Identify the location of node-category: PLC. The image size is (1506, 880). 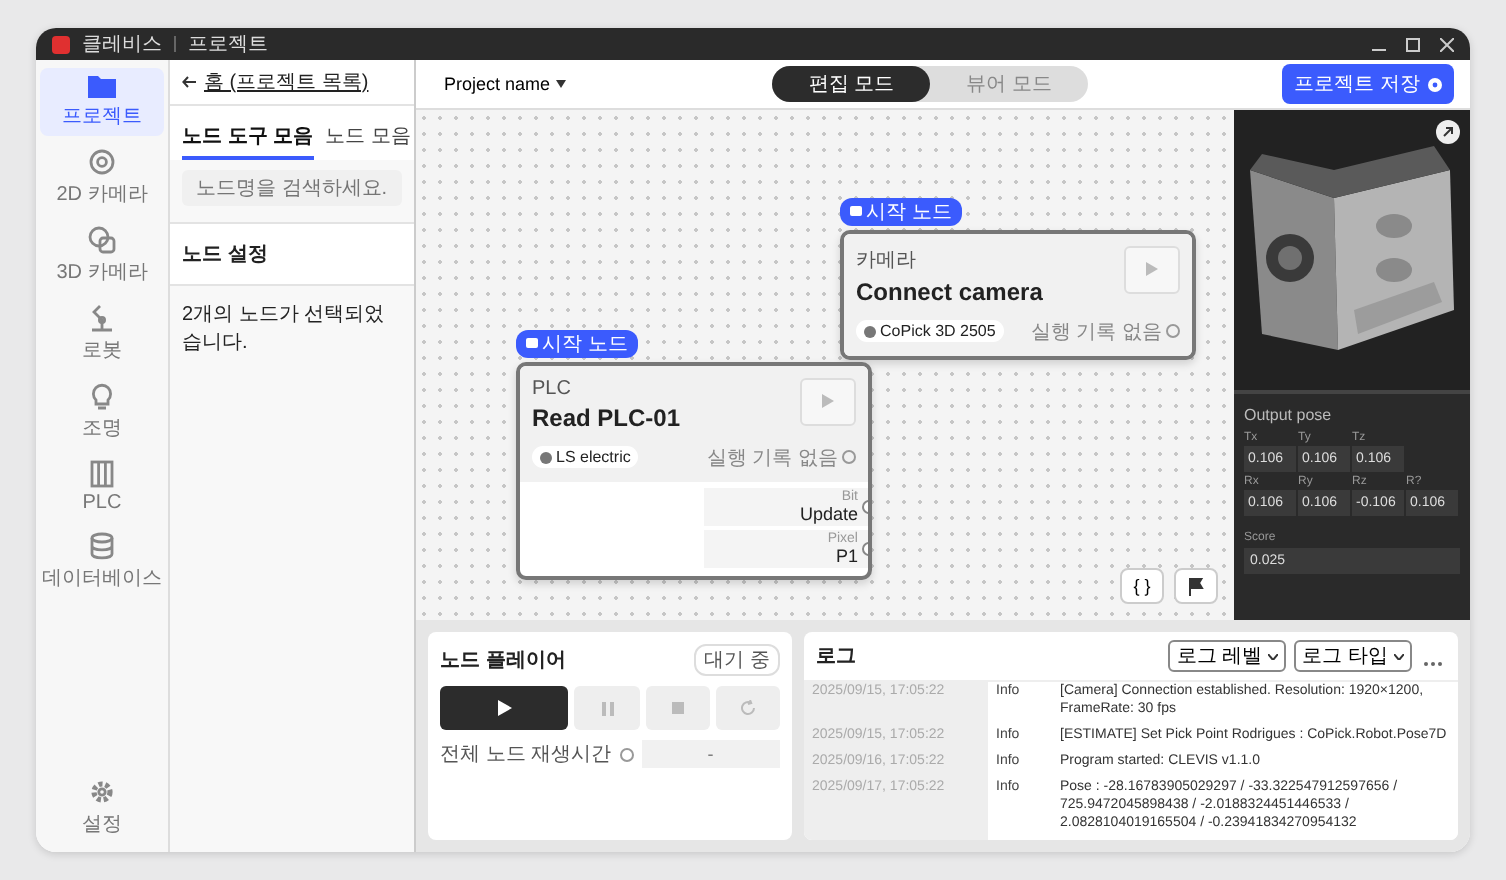
(552, 388).